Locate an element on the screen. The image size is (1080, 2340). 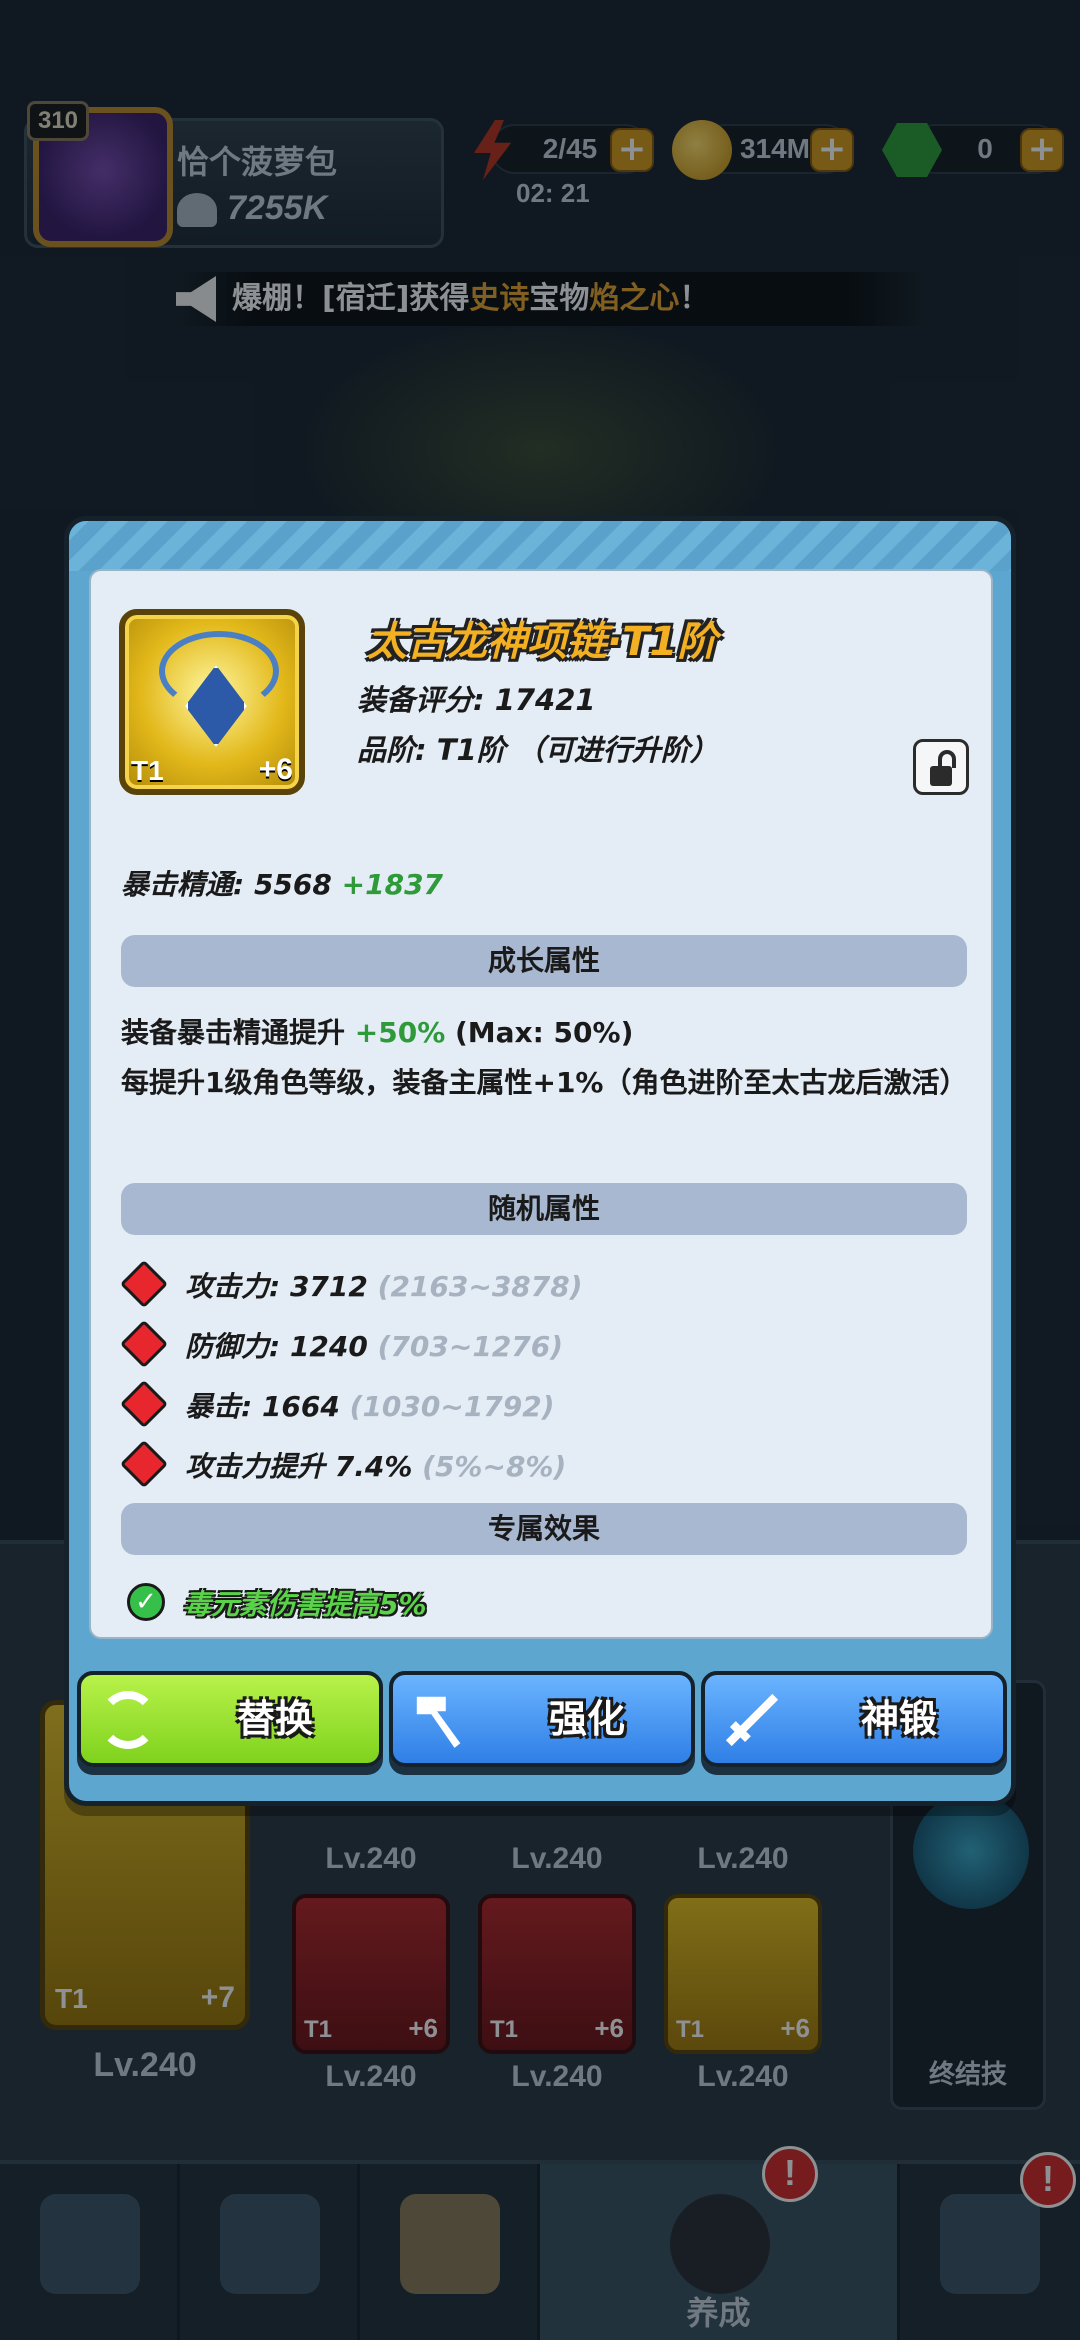
exclusive-section-title: 专属效果 is located at coordinates (544, 1529).